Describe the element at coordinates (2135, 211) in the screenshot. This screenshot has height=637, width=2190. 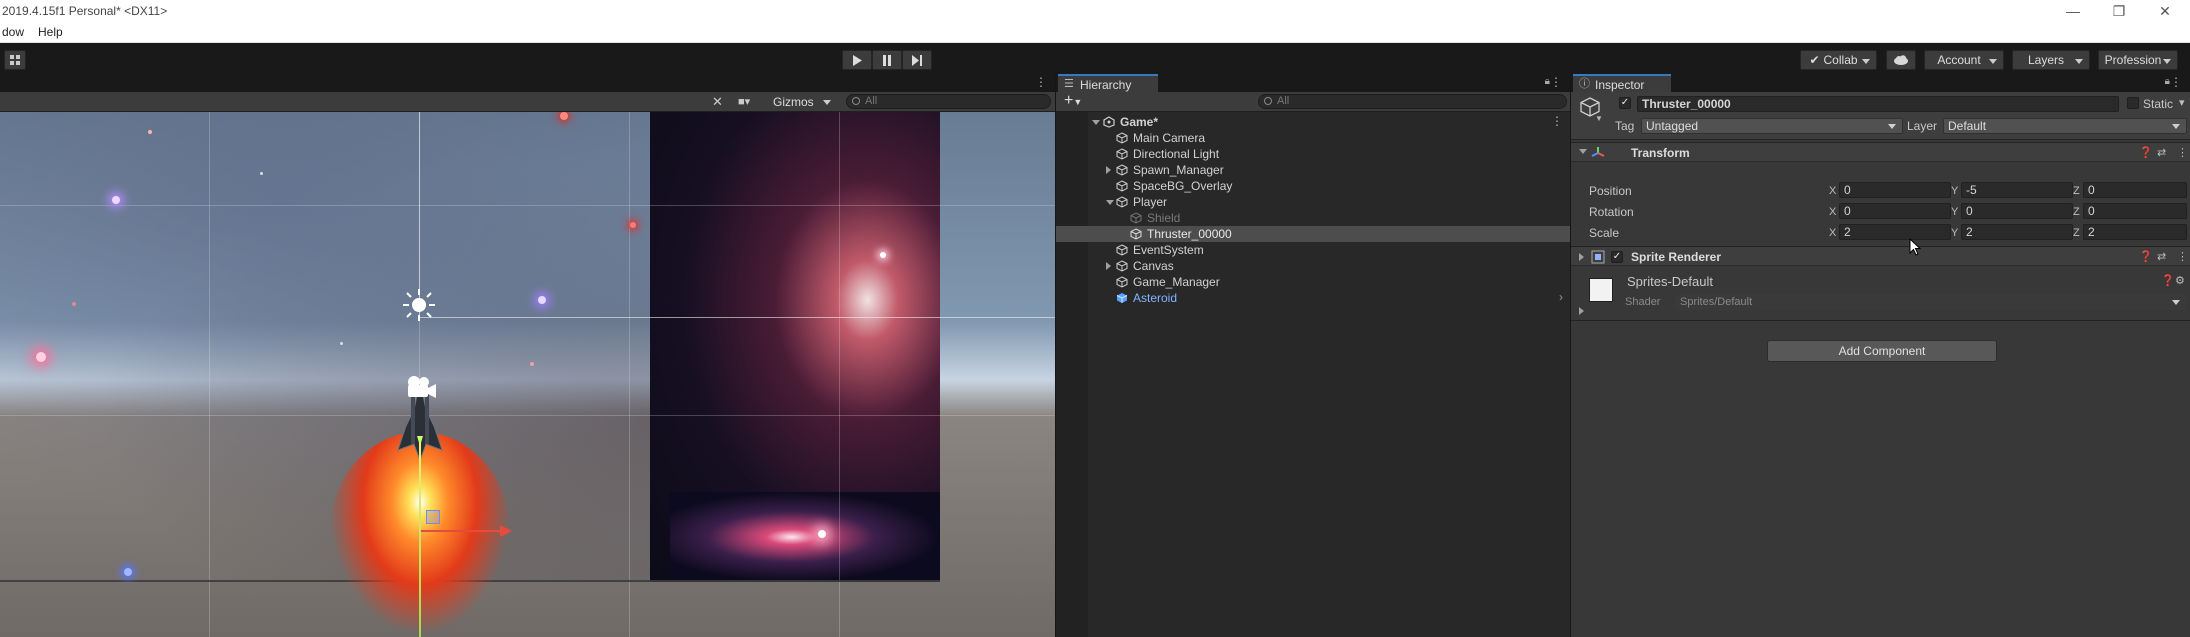
I see `rotation-z-field: 0` at that location.